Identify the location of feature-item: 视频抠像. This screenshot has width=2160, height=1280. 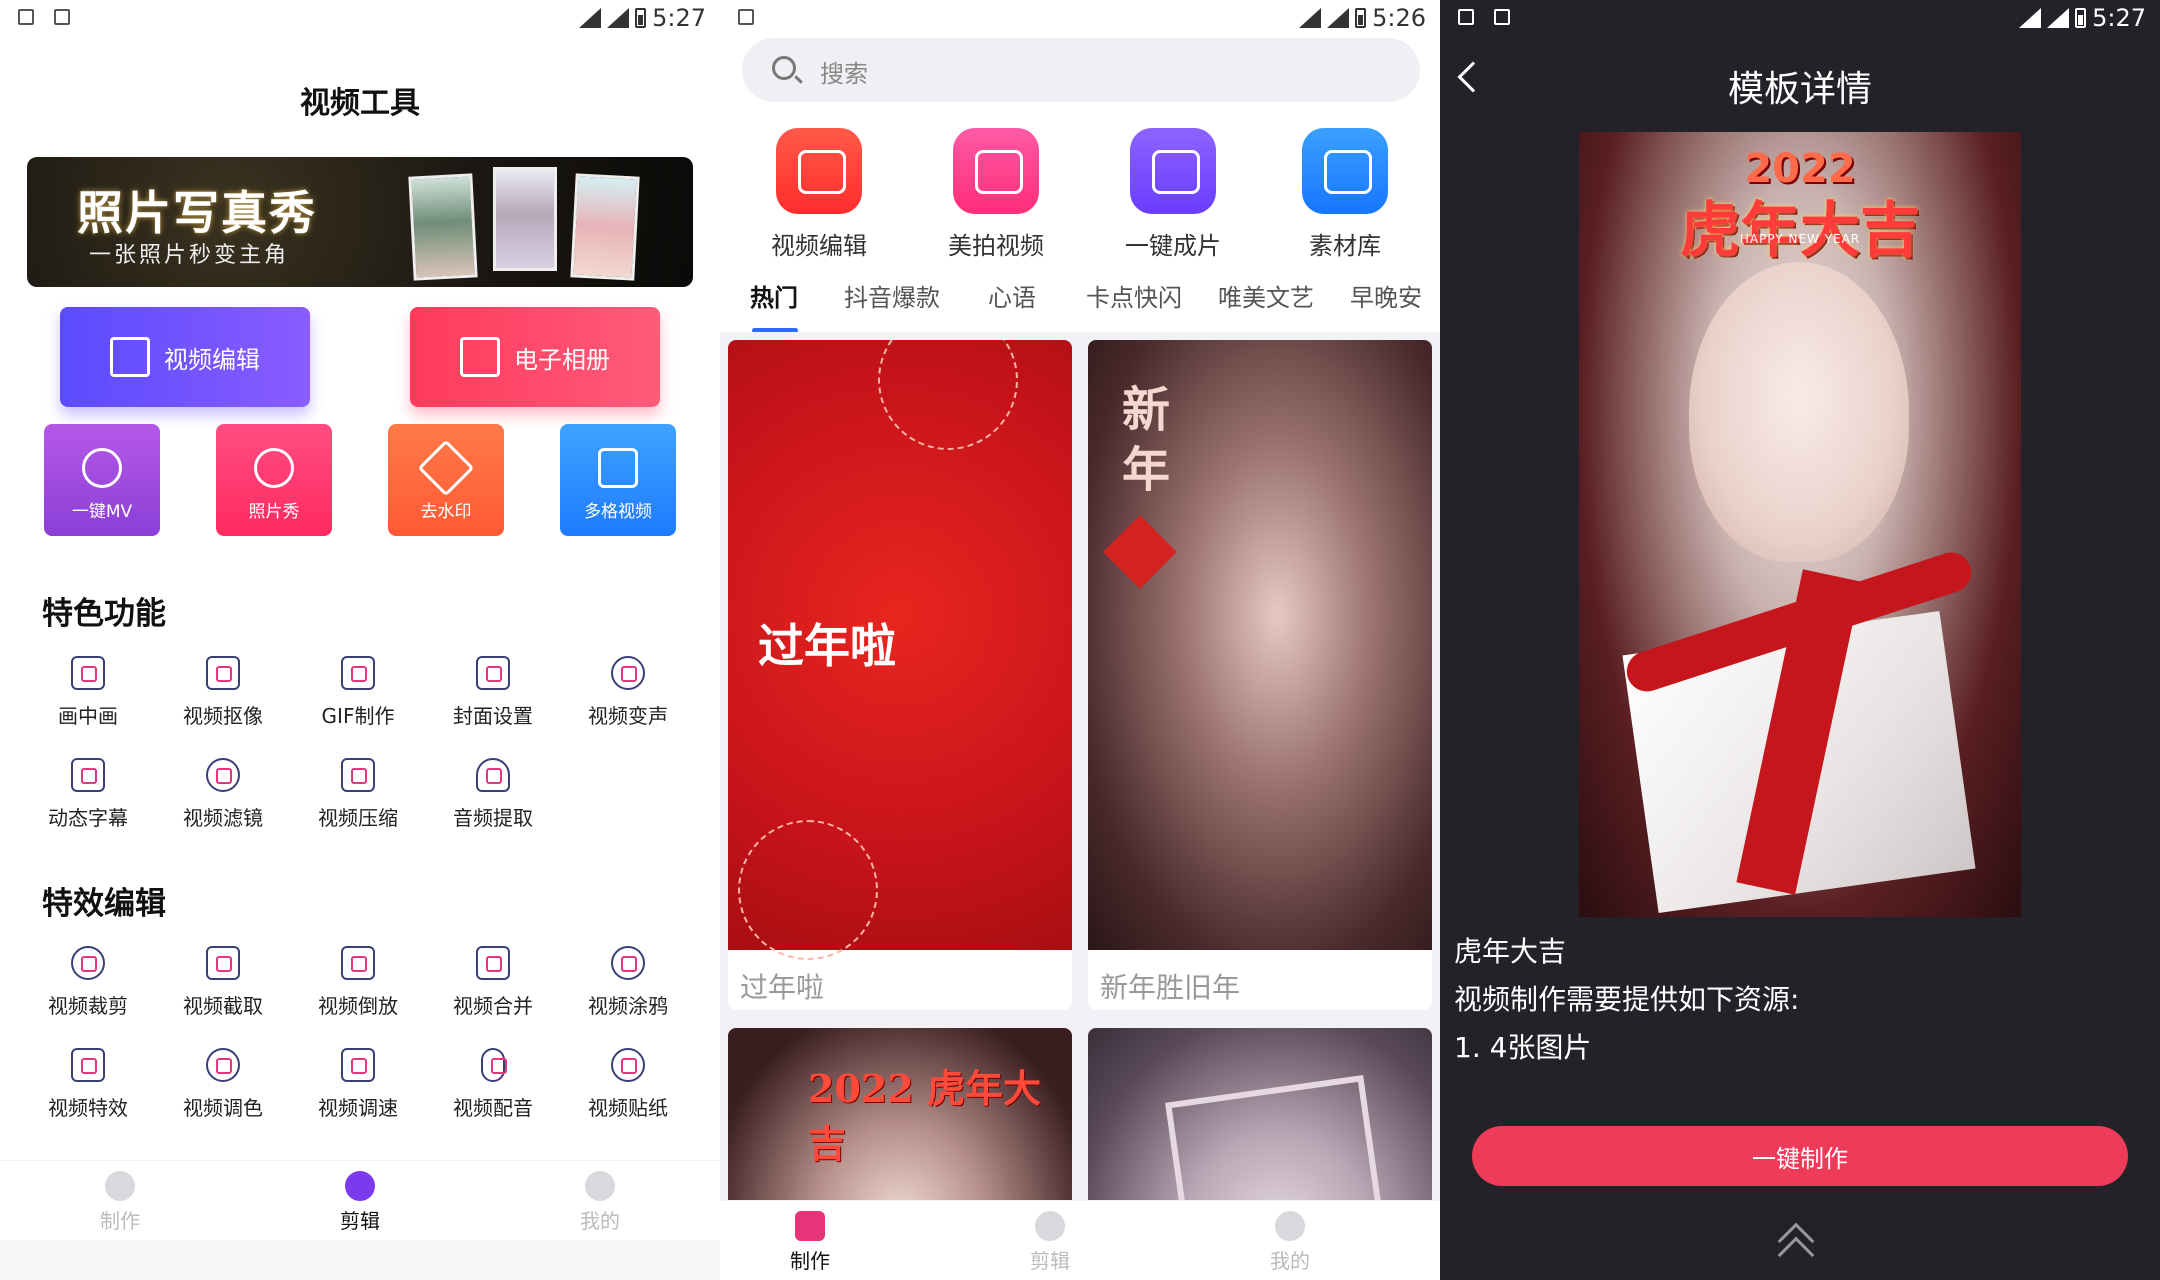
(223, 701).